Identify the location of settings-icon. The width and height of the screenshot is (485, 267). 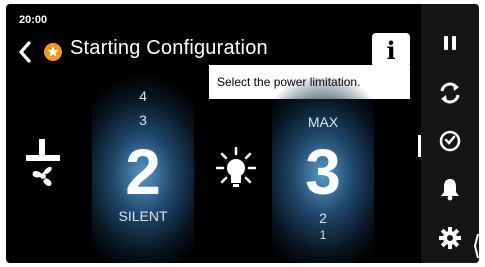
(450, 238).